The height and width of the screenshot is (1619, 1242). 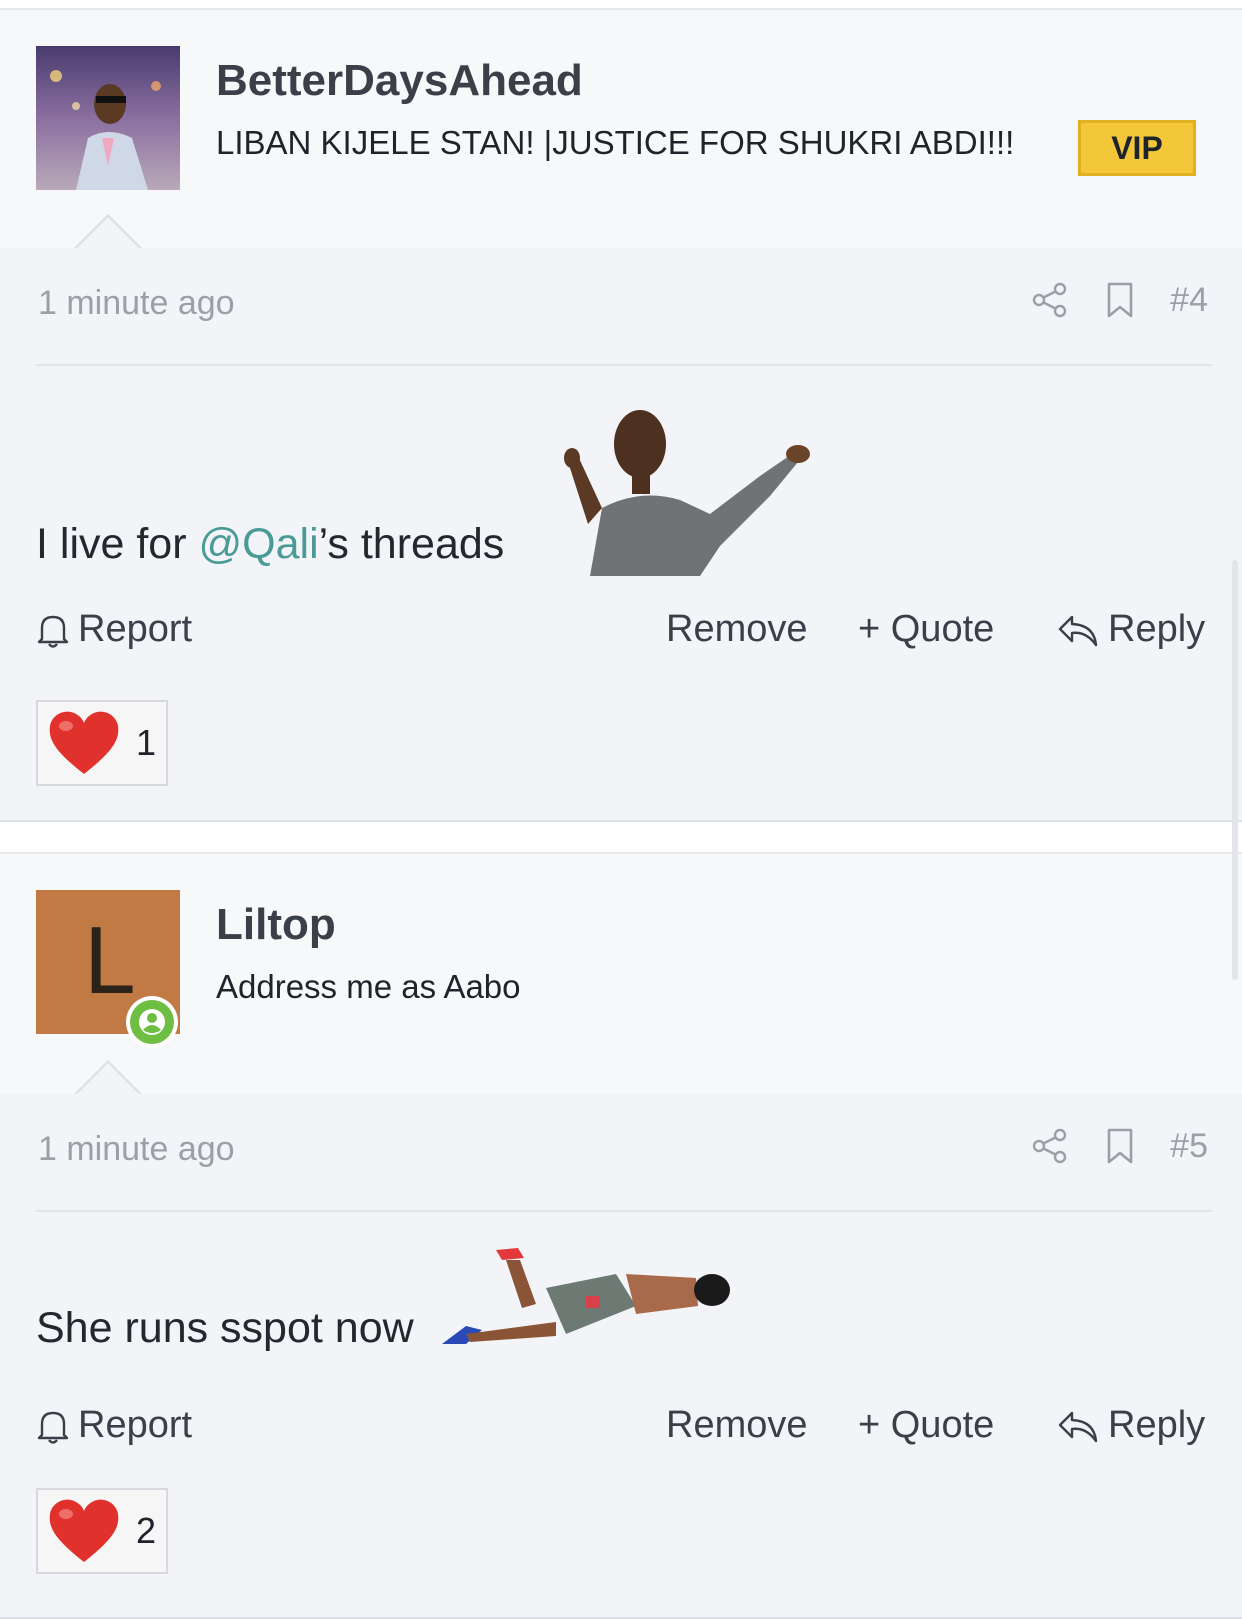 What do you see at coordinates (146, 742) in the screenshot?
I see `reaction-count: 1` at bounding box center [146, 742].